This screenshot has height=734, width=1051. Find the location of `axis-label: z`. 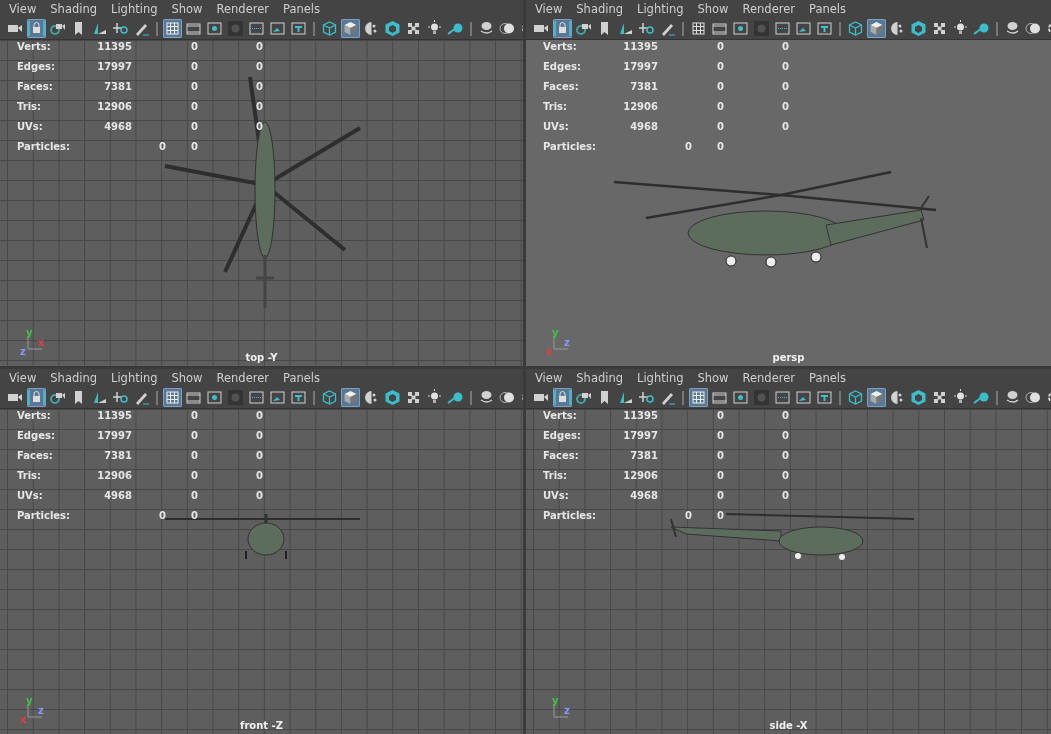

axis-label: z is located at coordinates (41, 711).